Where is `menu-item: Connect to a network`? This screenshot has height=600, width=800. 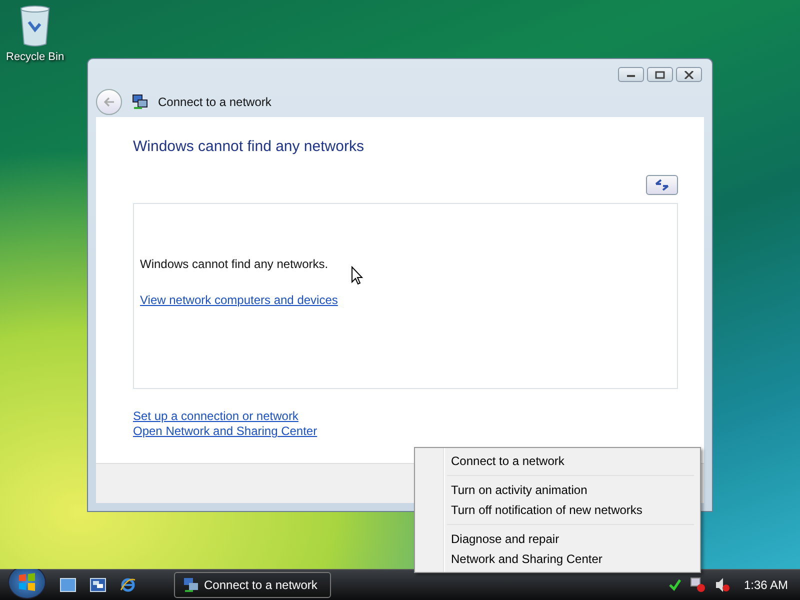 menu-item: Connect to a network is located at coordinates (557, 461).